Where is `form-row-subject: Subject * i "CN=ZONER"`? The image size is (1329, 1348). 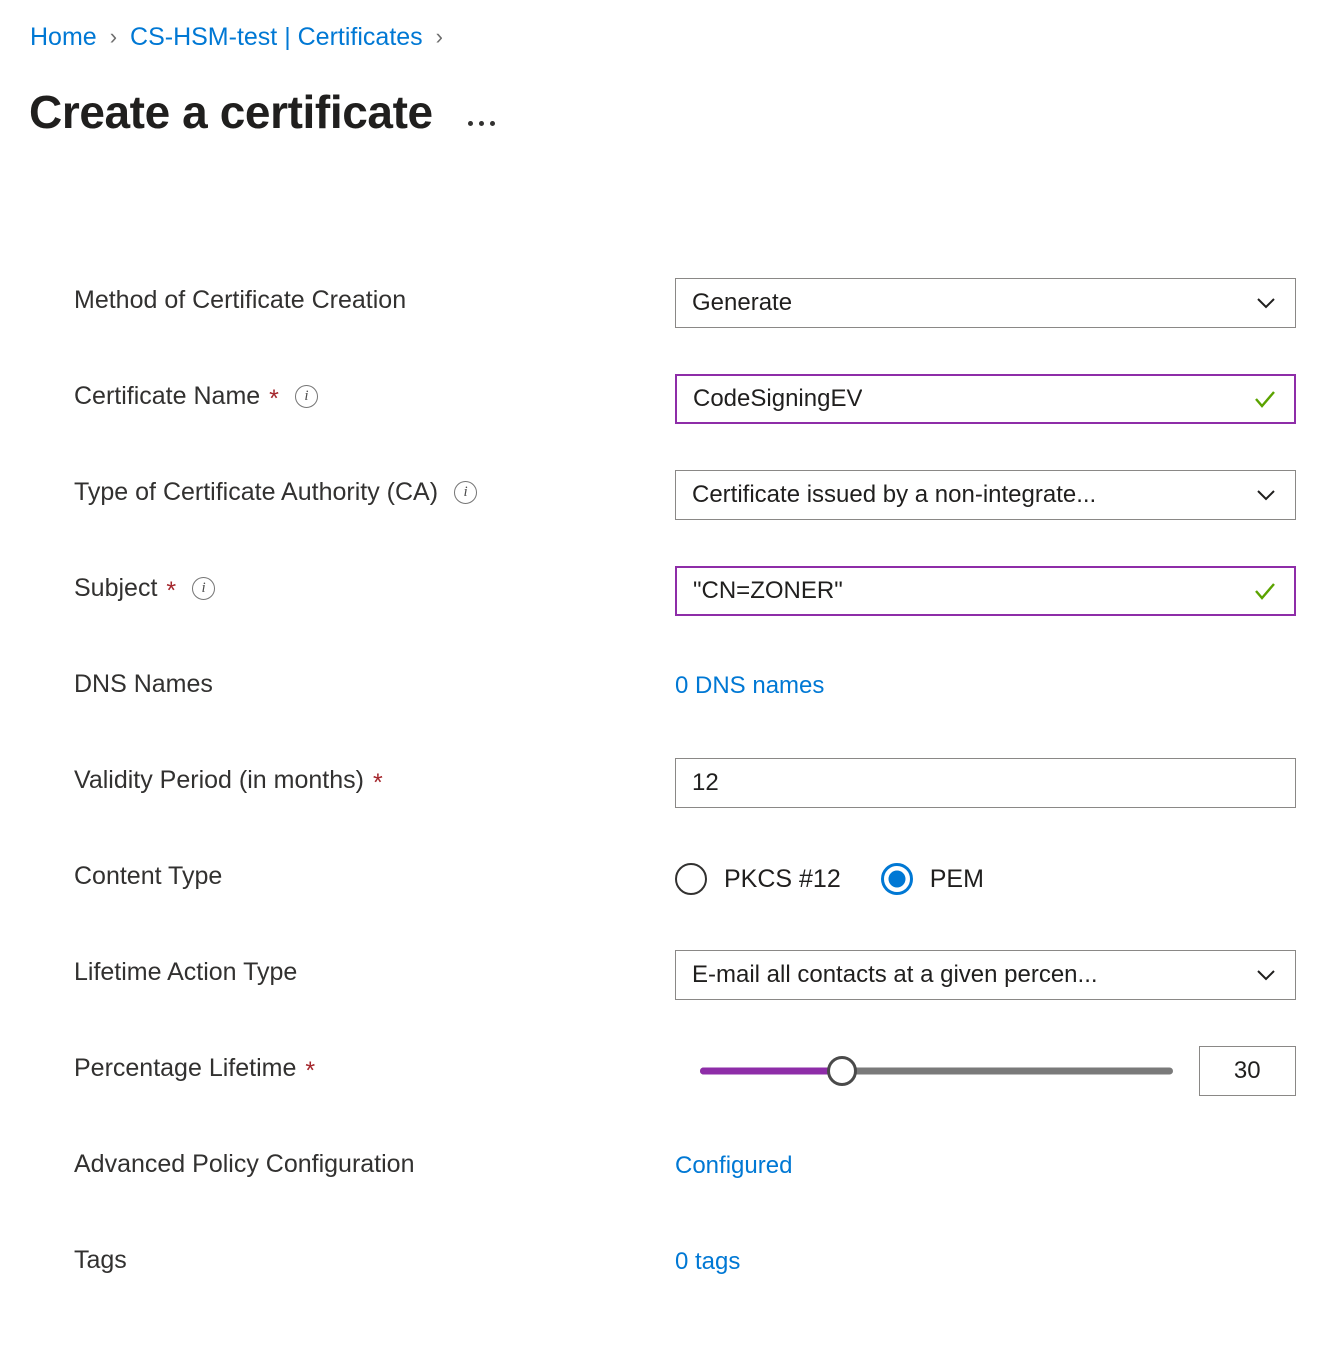 form-row-subject: Subject * i "CN=ZONER" is located at coordinates (664, 614).